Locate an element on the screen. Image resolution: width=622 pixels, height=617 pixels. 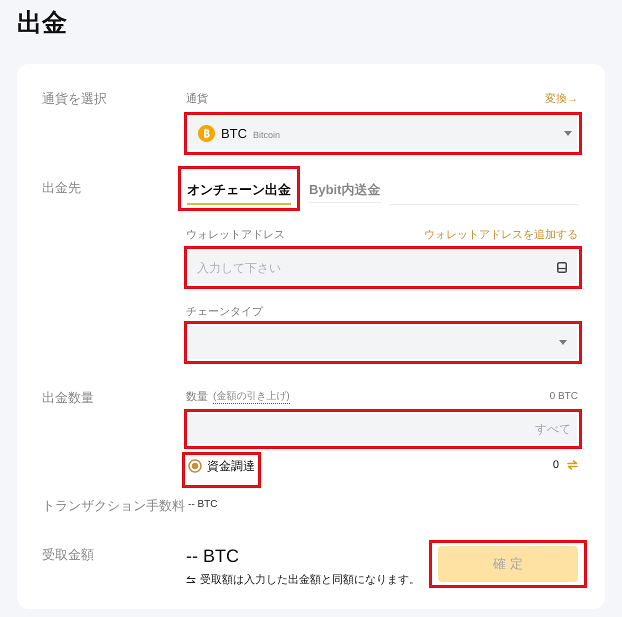
address-book-icon is located at coordinates (562, 267).